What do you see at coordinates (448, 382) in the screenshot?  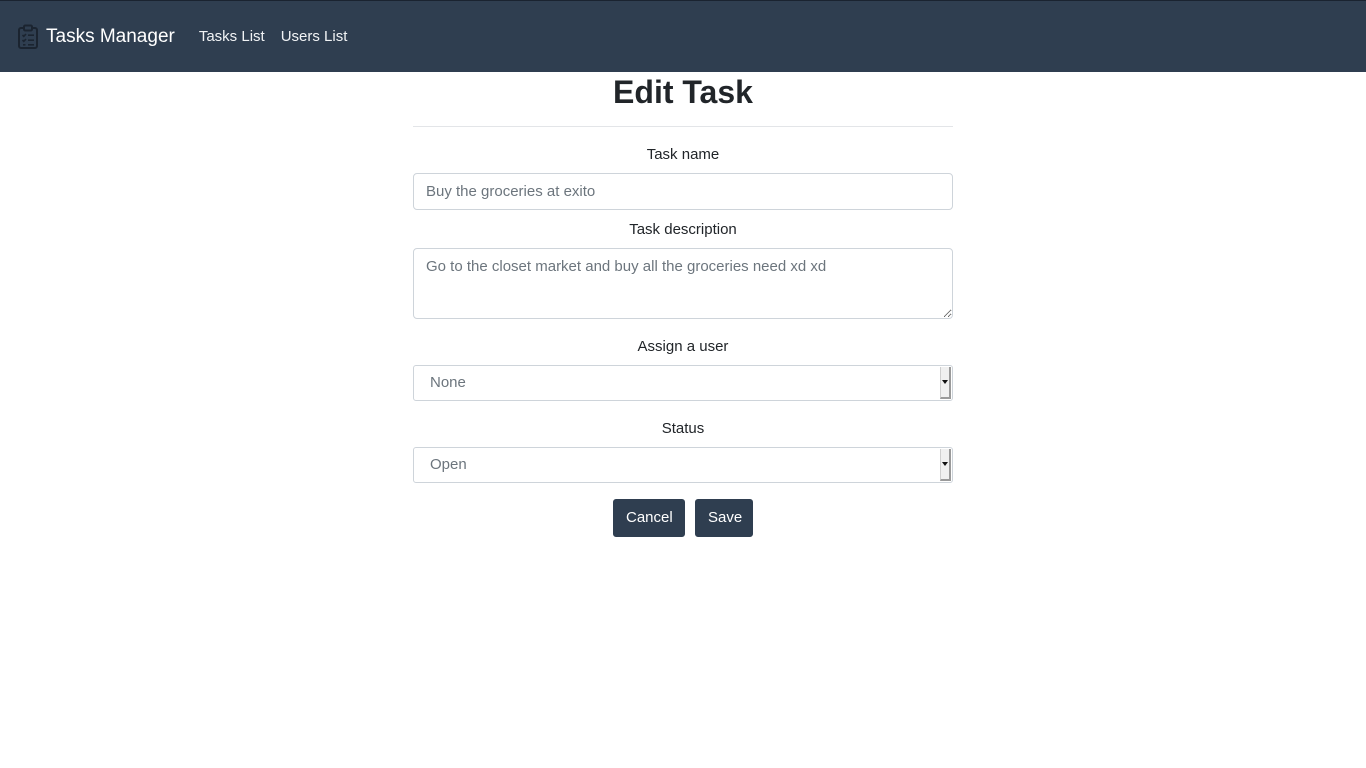 I see `assign-user-selected-value: None` at bounding box center [448, 382].